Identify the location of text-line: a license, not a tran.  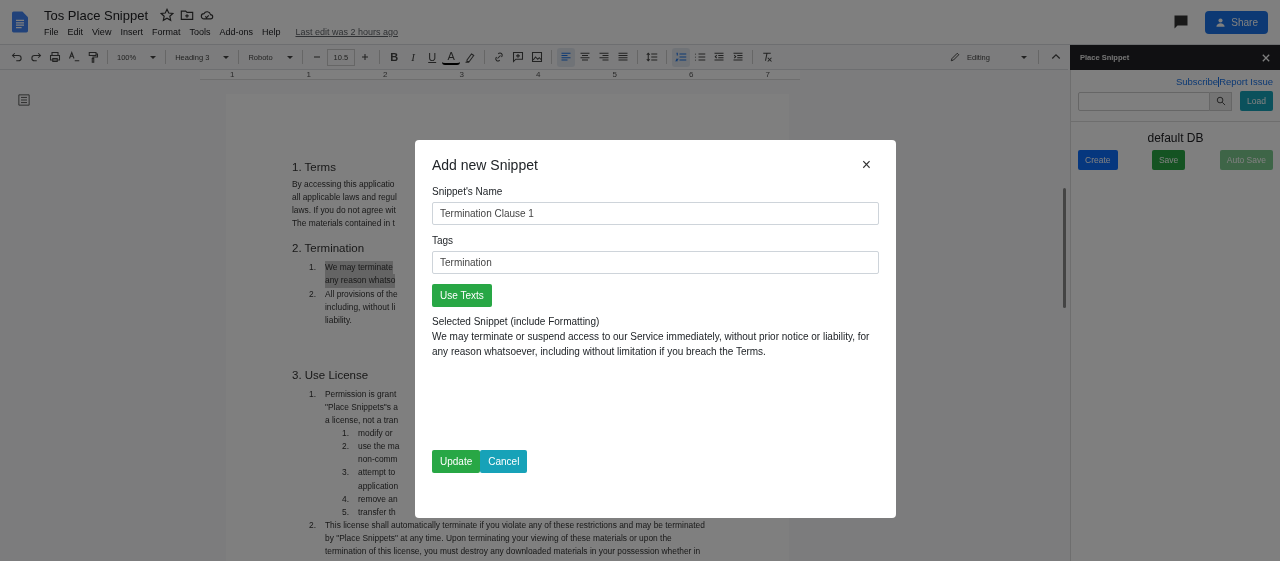
(362, 421).